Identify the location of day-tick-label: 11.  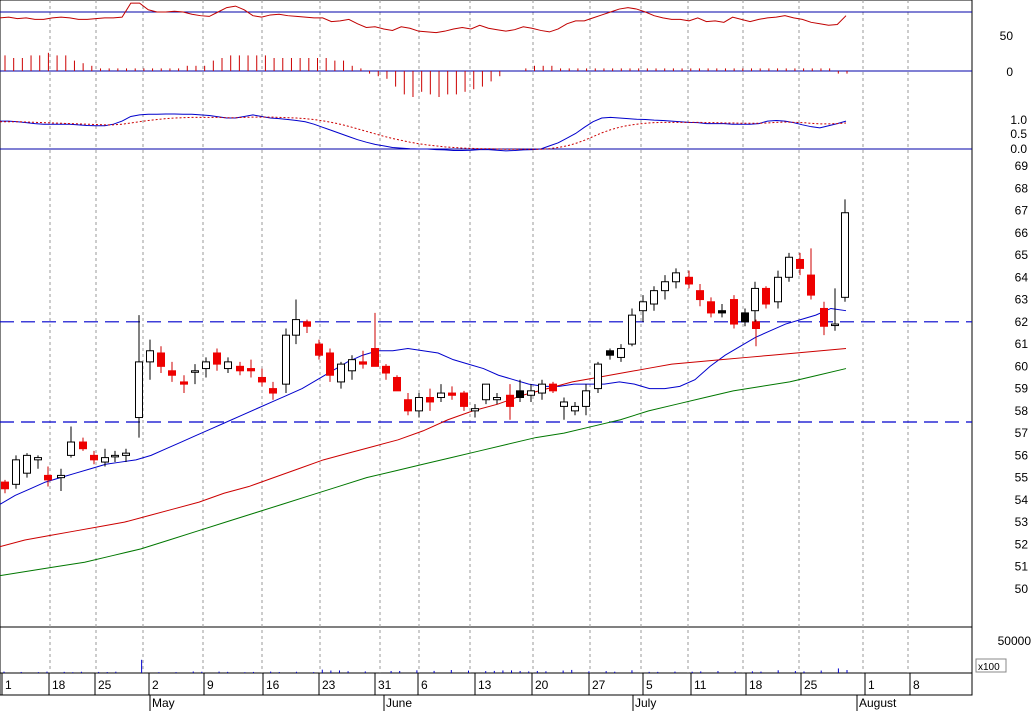
(700, 685).